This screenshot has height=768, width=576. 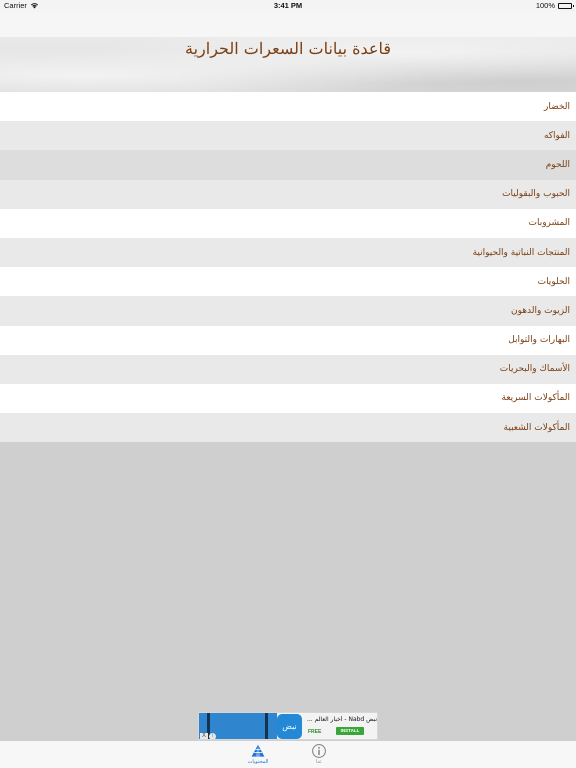 What do you see at coordinates (288, 252) in the screenshot?
I see `category-item-plant-animal-products: المنتجات النباتية والحيوانية` at bounding box center [288, 252].